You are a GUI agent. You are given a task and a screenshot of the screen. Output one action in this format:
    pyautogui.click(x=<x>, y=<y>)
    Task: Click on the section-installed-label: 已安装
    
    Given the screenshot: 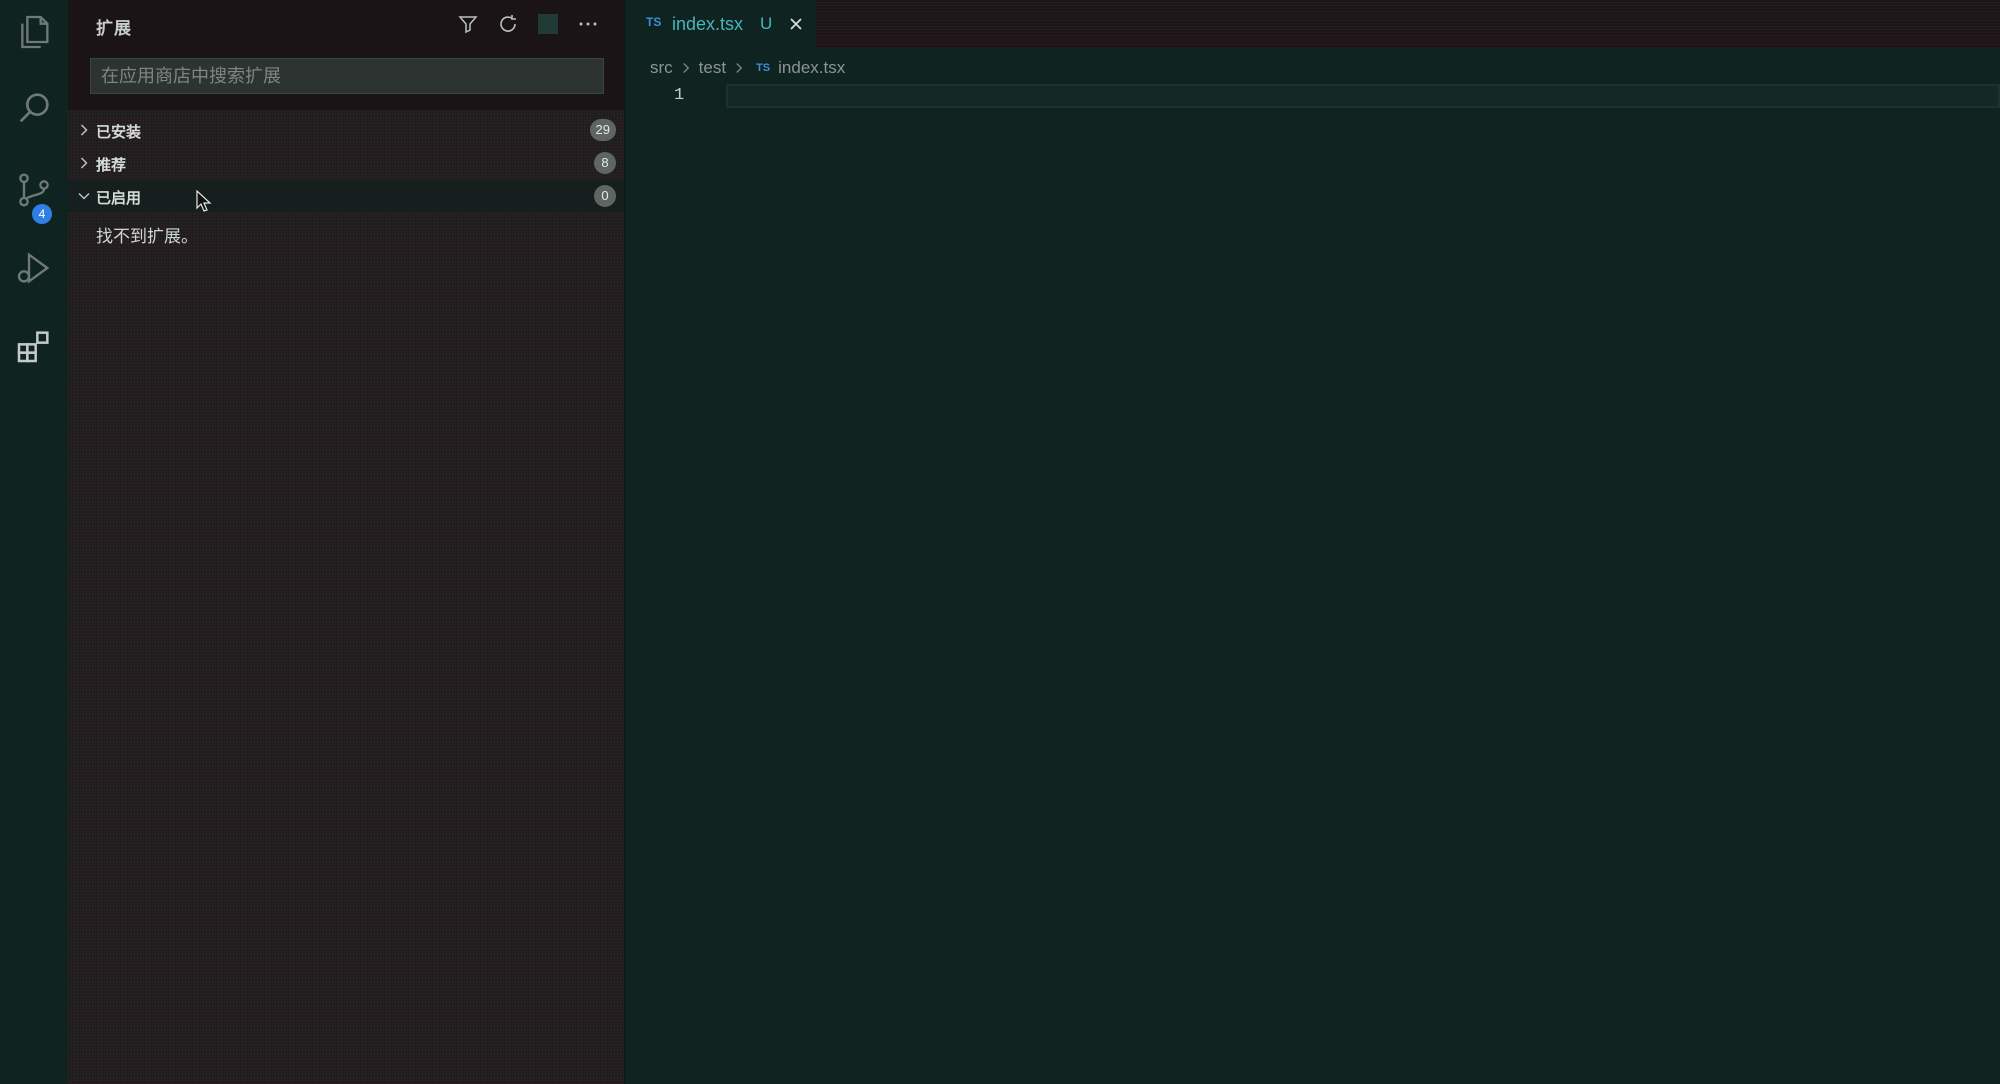 What is the action you would take?
    pyautogui.click(x=119, y=132)
    